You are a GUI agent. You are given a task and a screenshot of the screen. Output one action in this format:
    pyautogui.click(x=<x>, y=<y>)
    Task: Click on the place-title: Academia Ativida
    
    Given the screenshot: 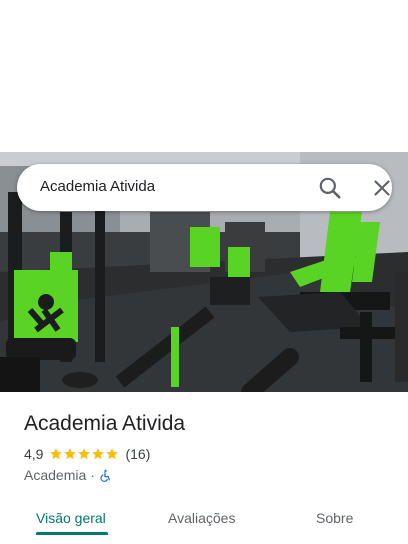 What is the action you would take?
    pyautogui.click(x=105, y=423)
    